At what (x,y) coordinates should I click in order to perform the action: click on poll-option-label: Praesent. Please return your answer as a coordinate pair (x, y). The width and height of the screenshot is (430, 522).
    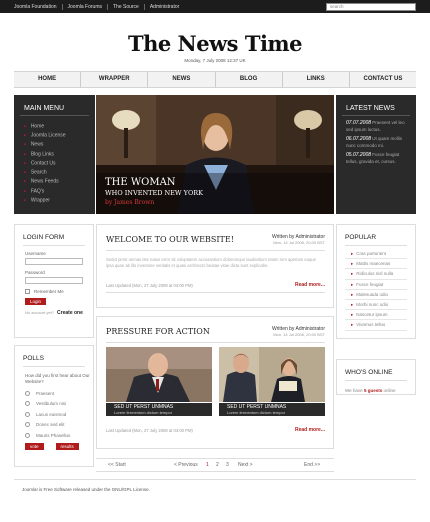
    Looking at the image, I should click on (45, 393).